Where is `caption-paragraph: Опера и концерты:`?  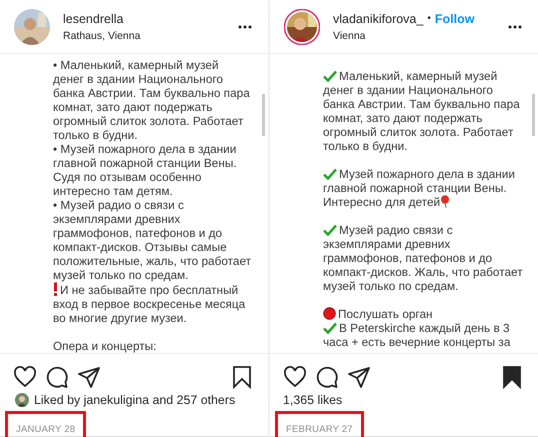
caption-paragraph: Опера и концерты: is located at coordinates (104, 346).